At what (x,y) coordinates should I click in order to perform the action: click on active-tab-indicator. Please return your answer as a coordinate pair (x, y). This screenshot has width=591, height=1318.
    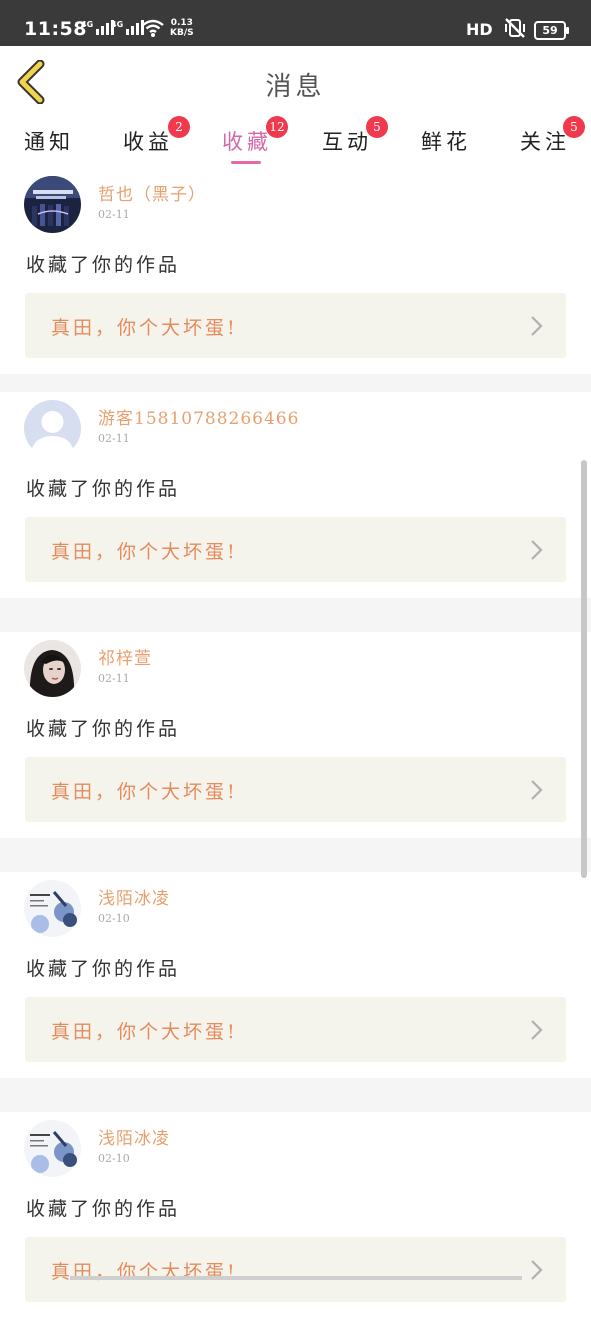
    Looking at the image, I should click on (246, 162).